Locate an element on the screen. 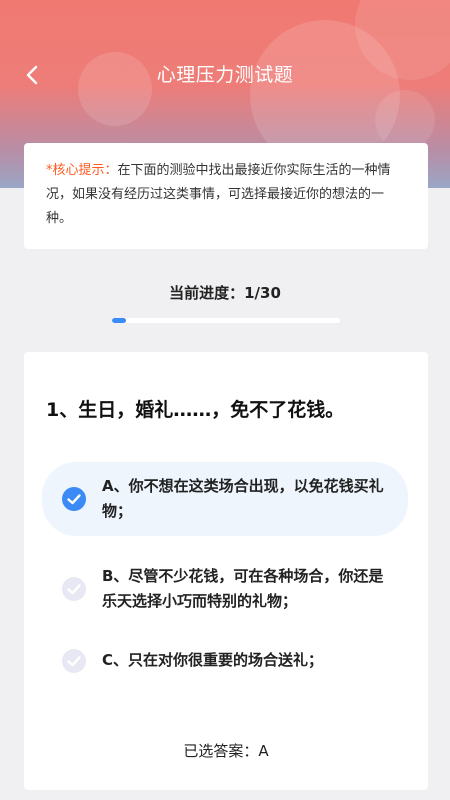 This screenshot has height=800, width=450. progress-value: 1/30 is located at coordinates (262, 293).